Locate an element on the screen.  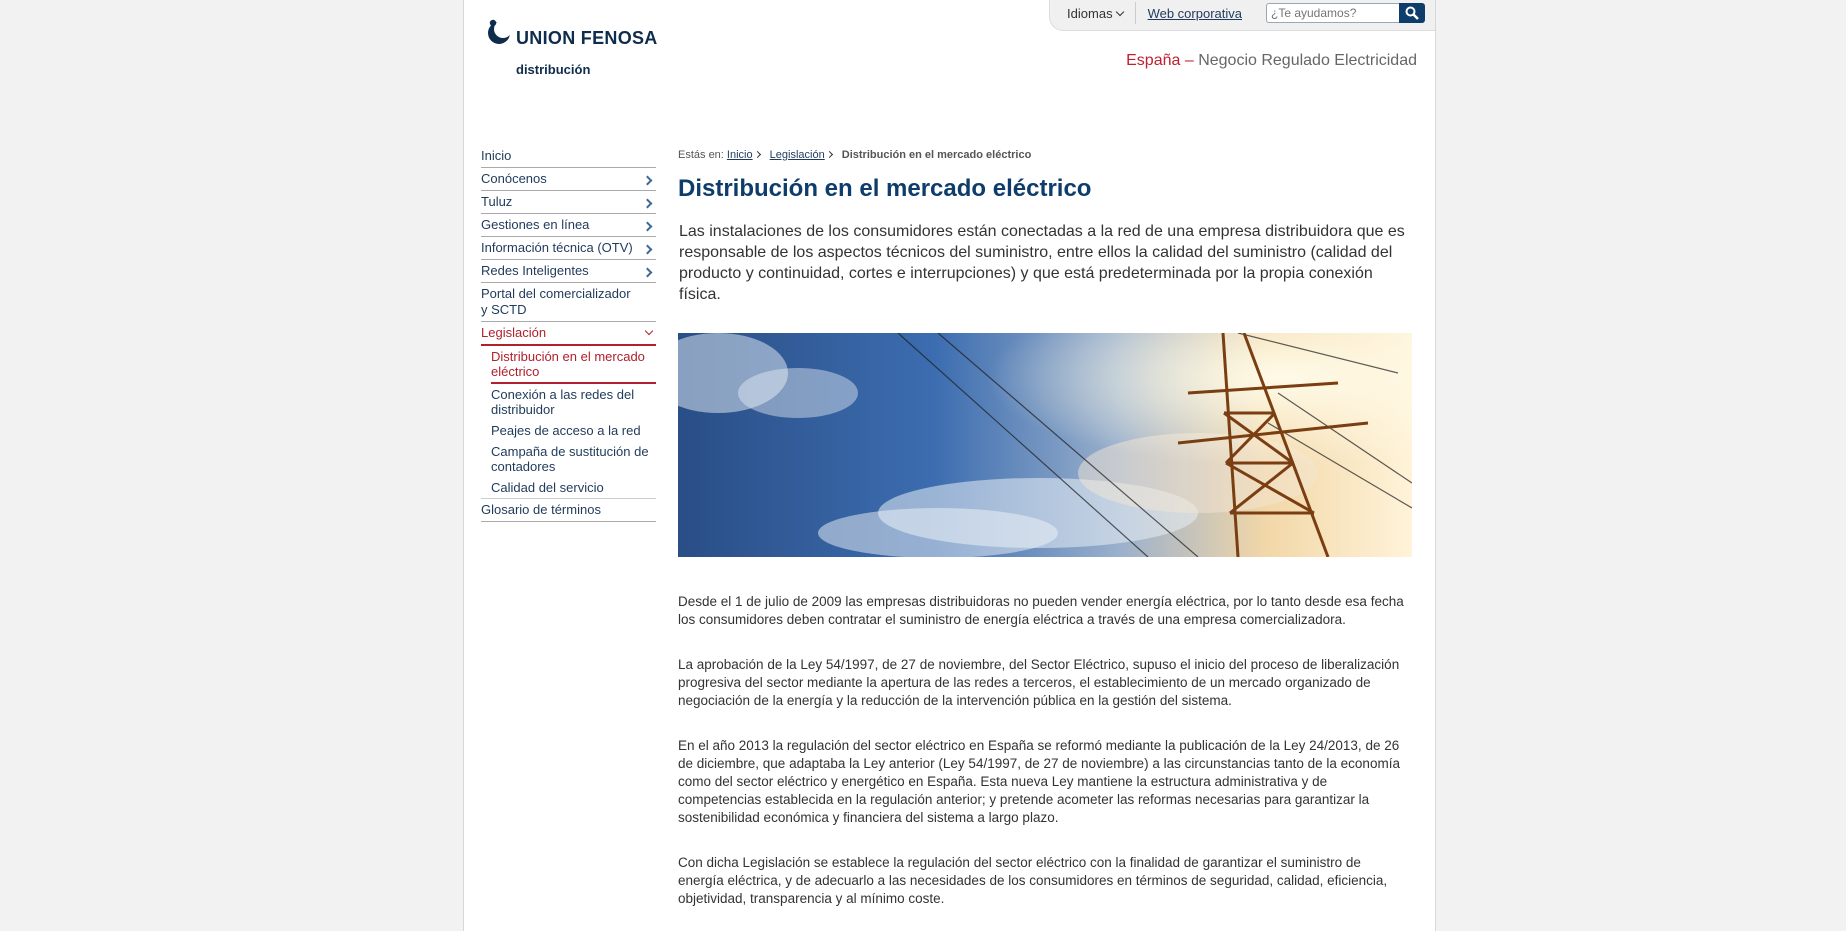
search-input is located at coordinates (1332, 13).